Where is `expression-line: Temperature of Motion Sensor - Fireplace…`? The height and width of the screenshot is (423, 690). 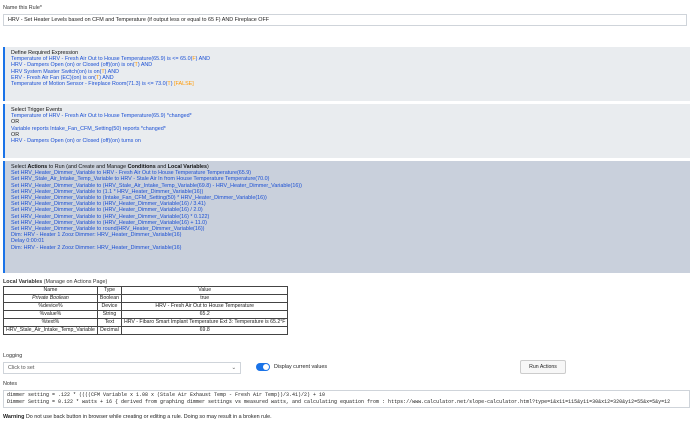 expression-line: Temperature of Motion Sensor - Fireplace… is located at coordinates (347, 84).